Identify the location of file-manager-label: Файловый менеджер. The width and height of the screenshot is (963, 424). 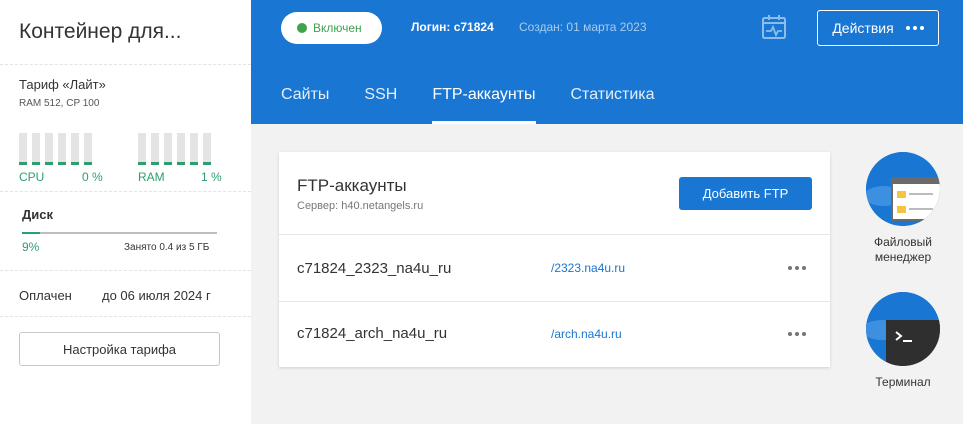
(903, 250).